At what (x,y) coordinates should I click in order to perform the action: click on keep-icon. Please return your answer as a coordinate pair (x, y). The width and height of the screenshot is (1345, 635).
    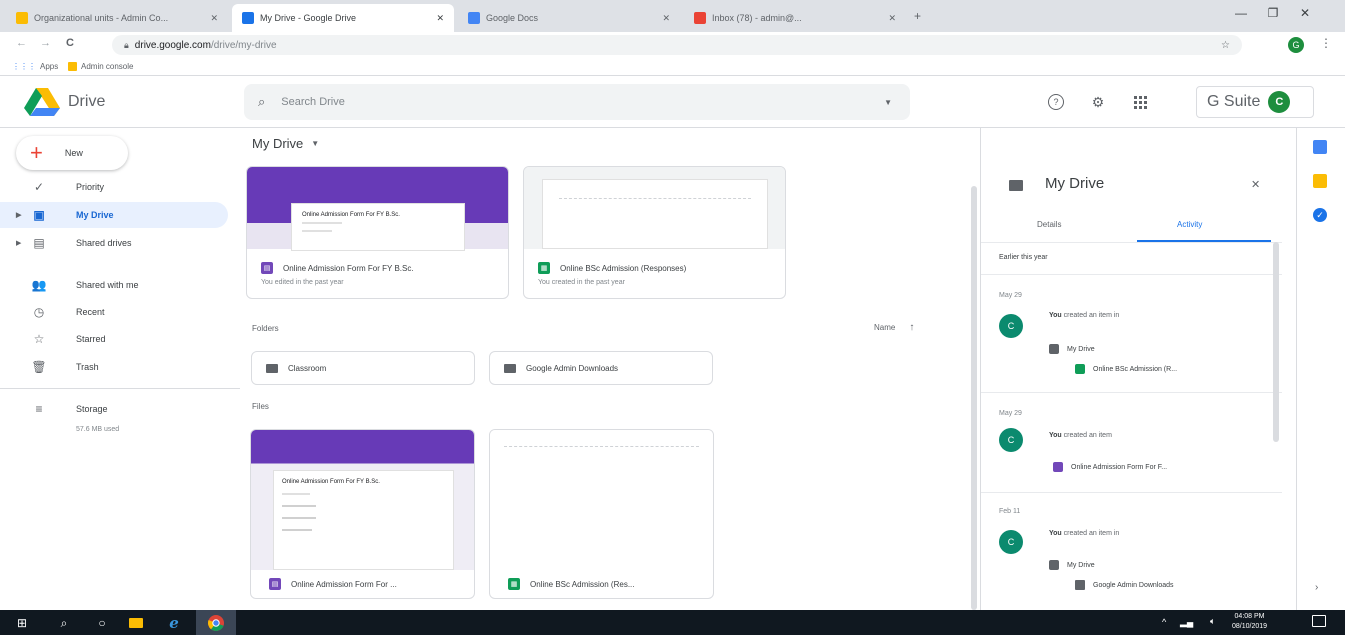
    Looking at the image, I should click on (1320, 181).